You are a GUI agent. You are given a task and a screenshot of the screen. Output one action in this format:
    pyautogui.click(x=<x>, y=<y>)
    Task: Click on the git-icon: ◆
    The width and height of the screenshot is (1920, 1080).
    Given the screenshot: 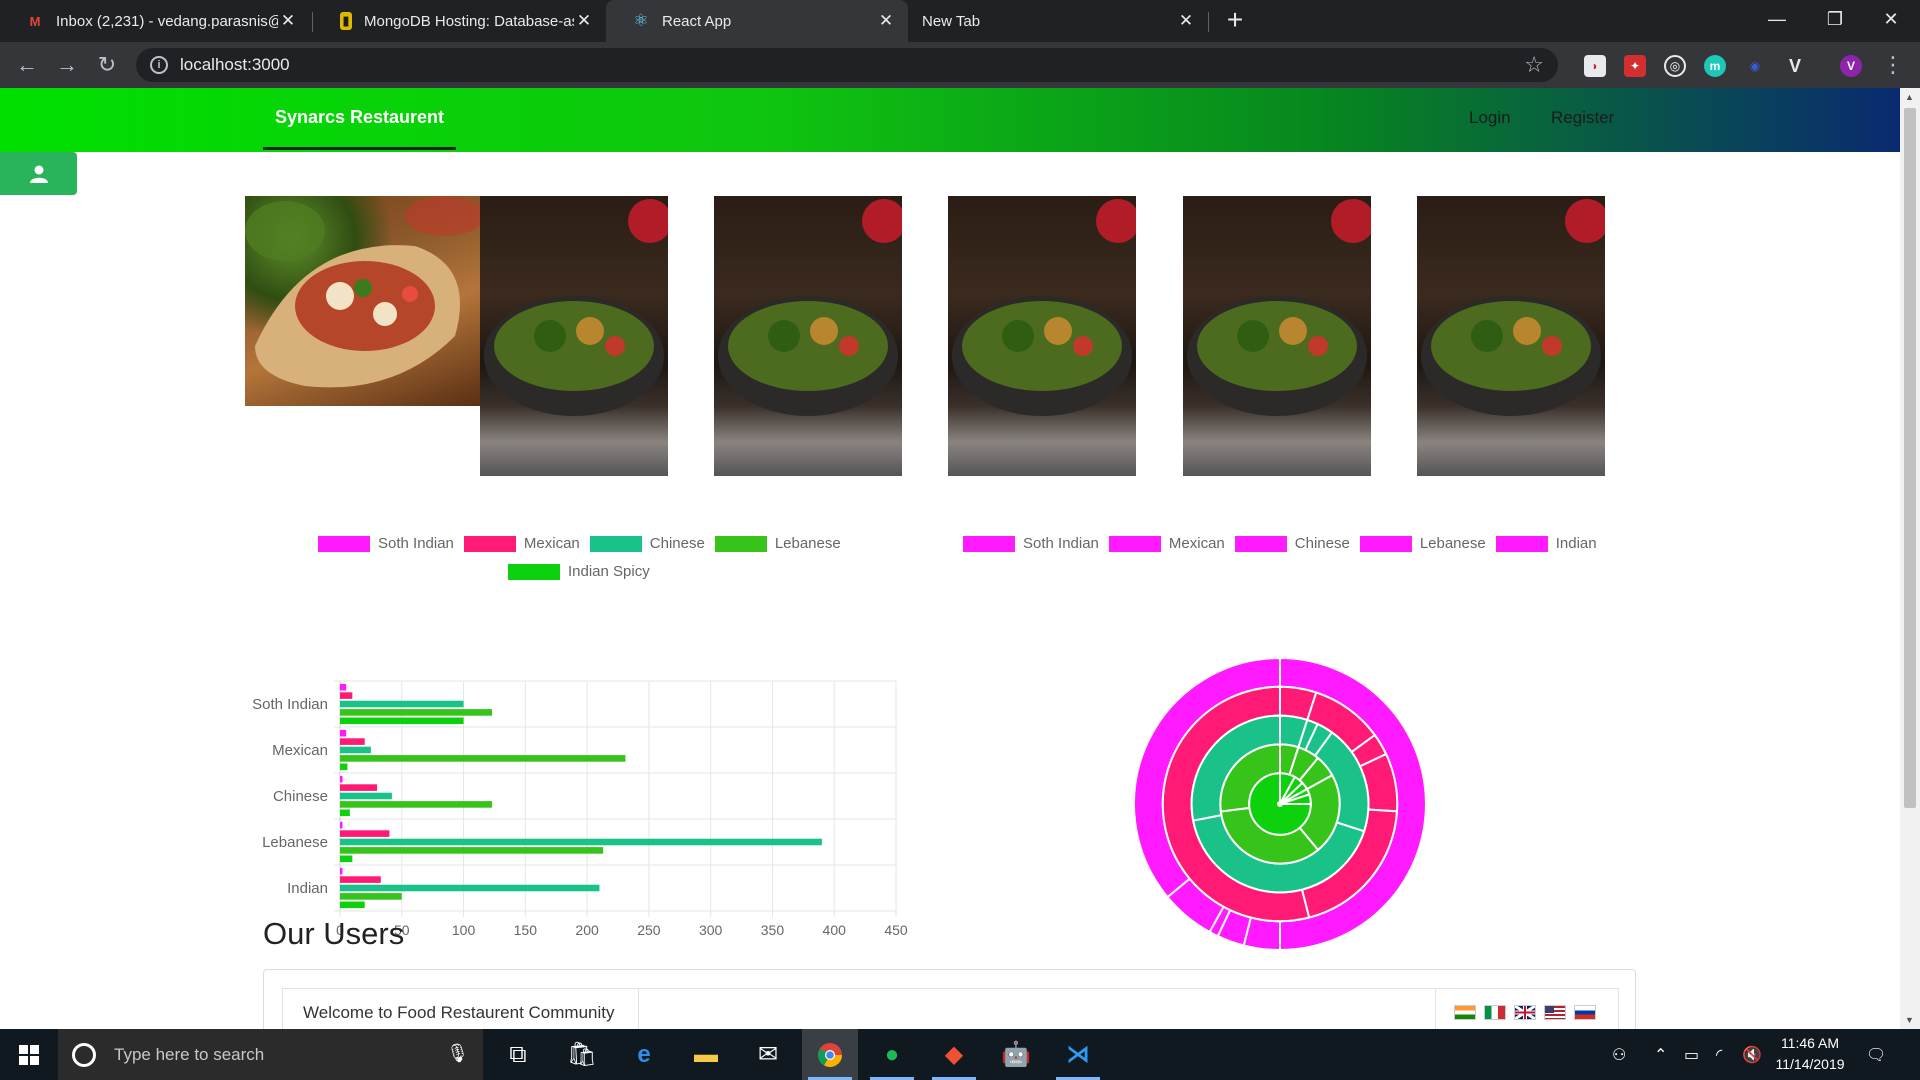 What is the action you would take?
    pyautogui.click(x=954, y=1054)
    